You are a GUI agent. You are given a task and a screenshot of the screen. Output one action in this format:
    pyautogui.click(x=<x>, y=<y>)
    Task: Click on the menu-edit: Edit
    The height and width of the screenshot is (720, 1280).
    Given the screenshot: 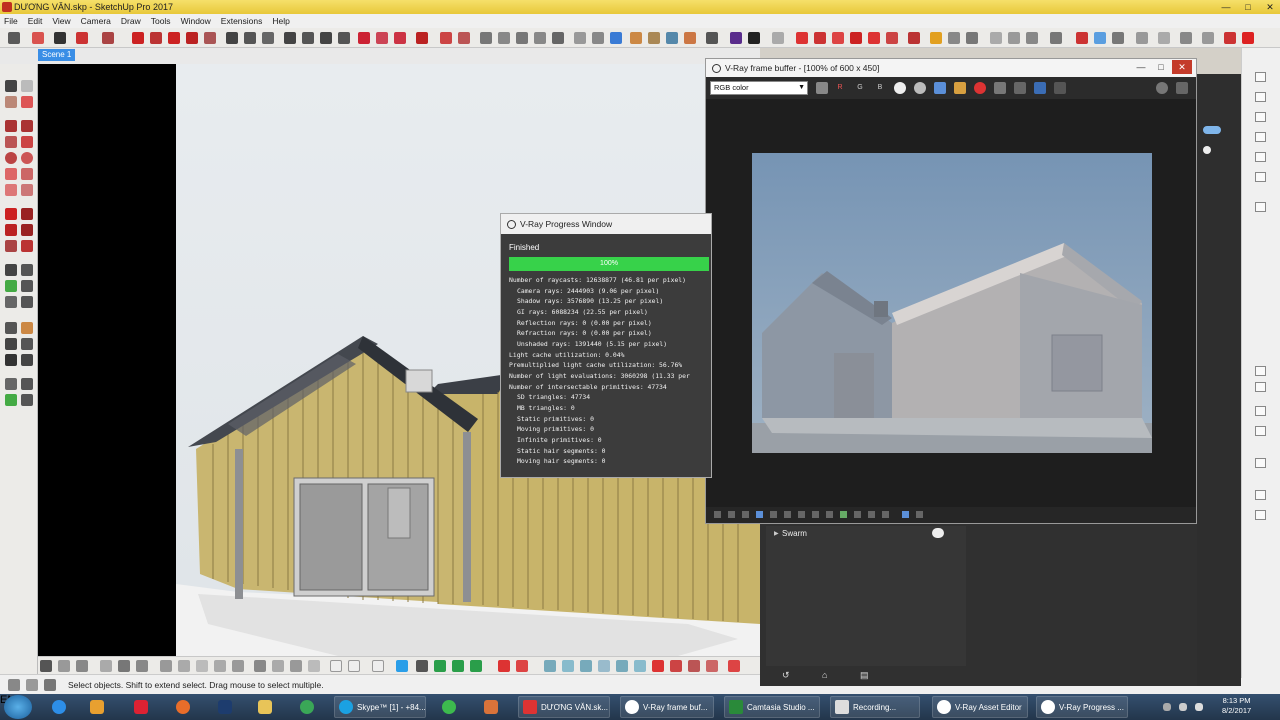 What is the action you would take?
    pyautogui.click(x=35, y=21)
    